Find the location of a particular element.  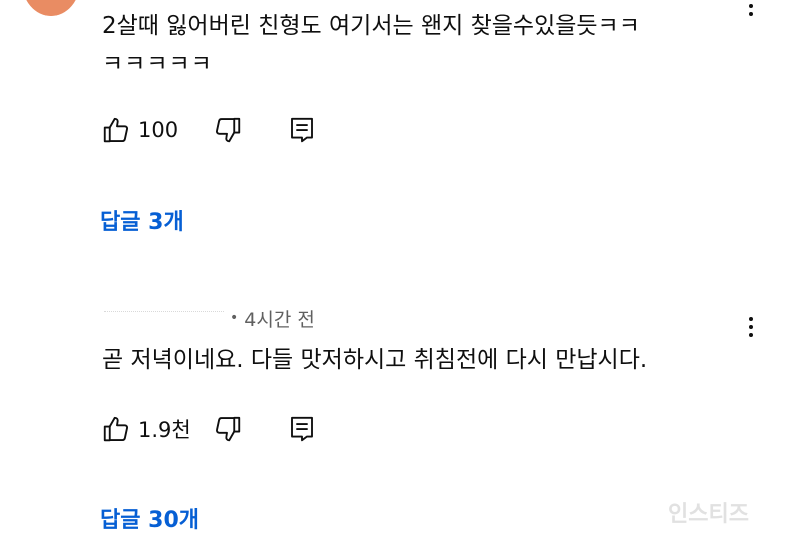

avatar is located at coordinates (51, 8).